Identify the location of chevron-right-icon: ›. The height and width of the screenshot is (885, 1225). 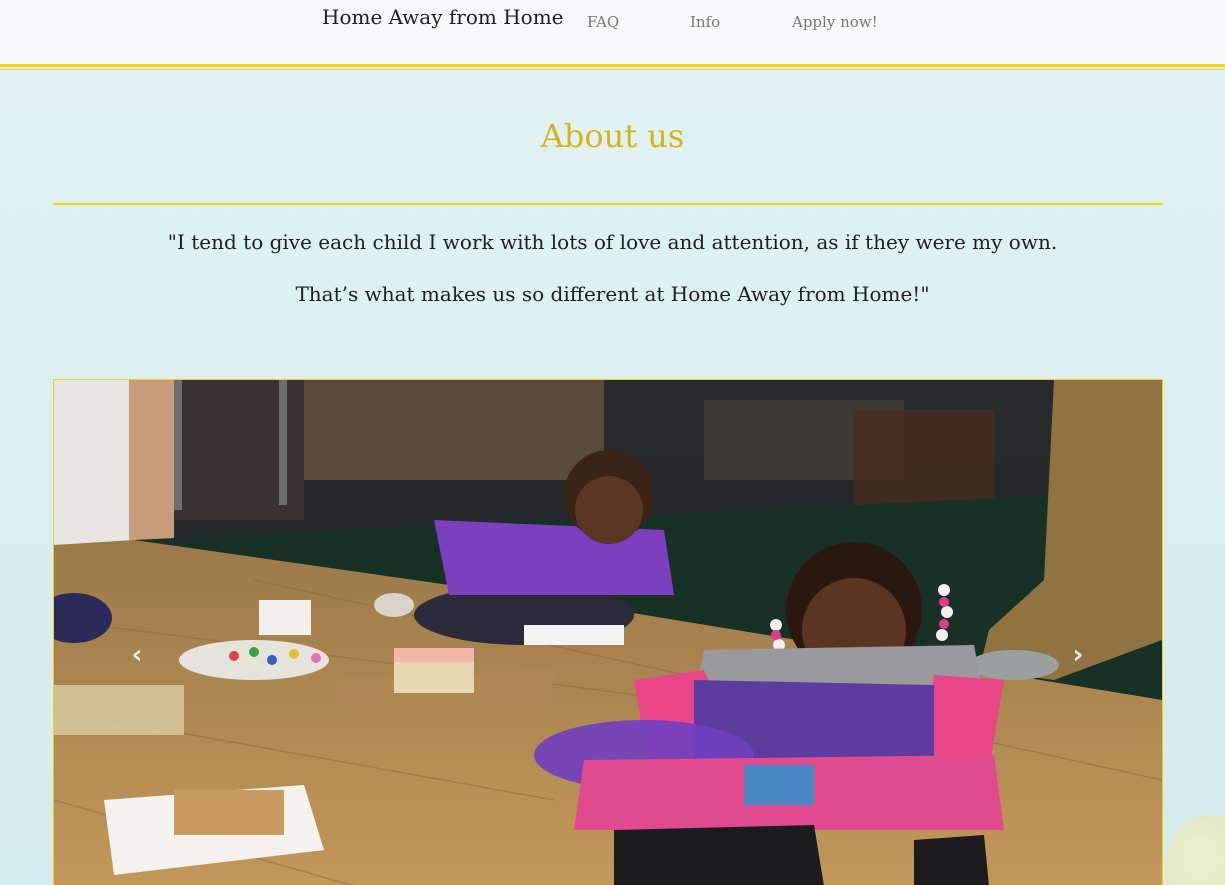
(1078, 655).